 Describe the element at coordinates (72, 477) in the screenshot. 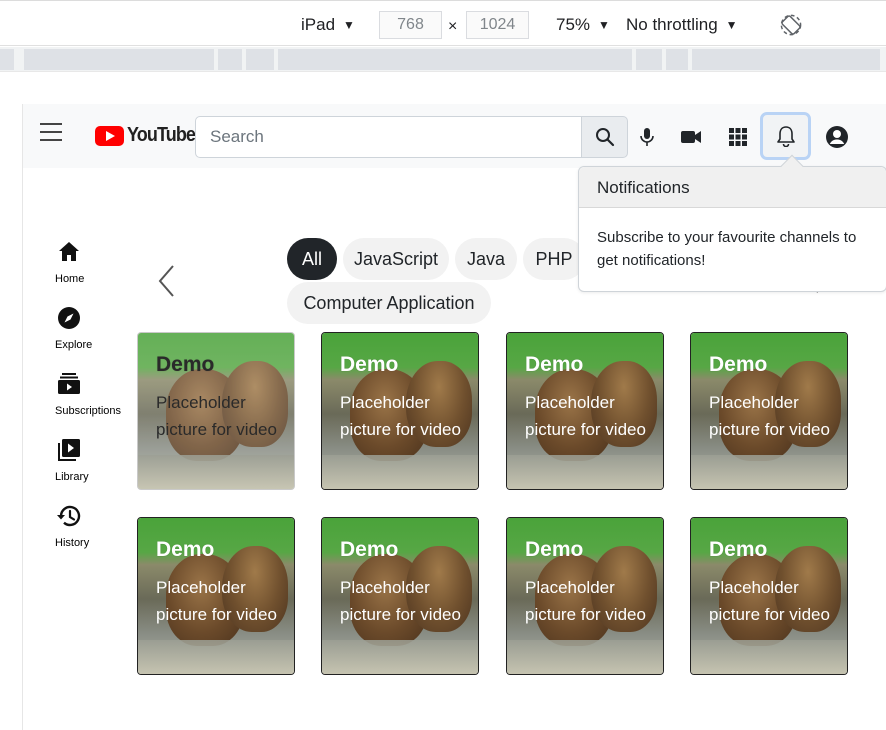

I see `sidebar-item-label: Library` at that location.